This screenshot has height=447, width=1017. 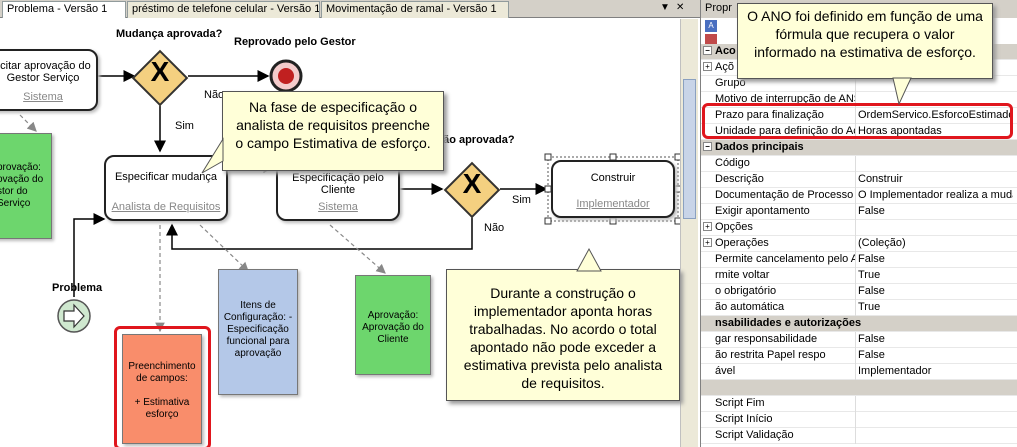 I want to click on property-row: ável Implementador, so click(x=859, y=372).